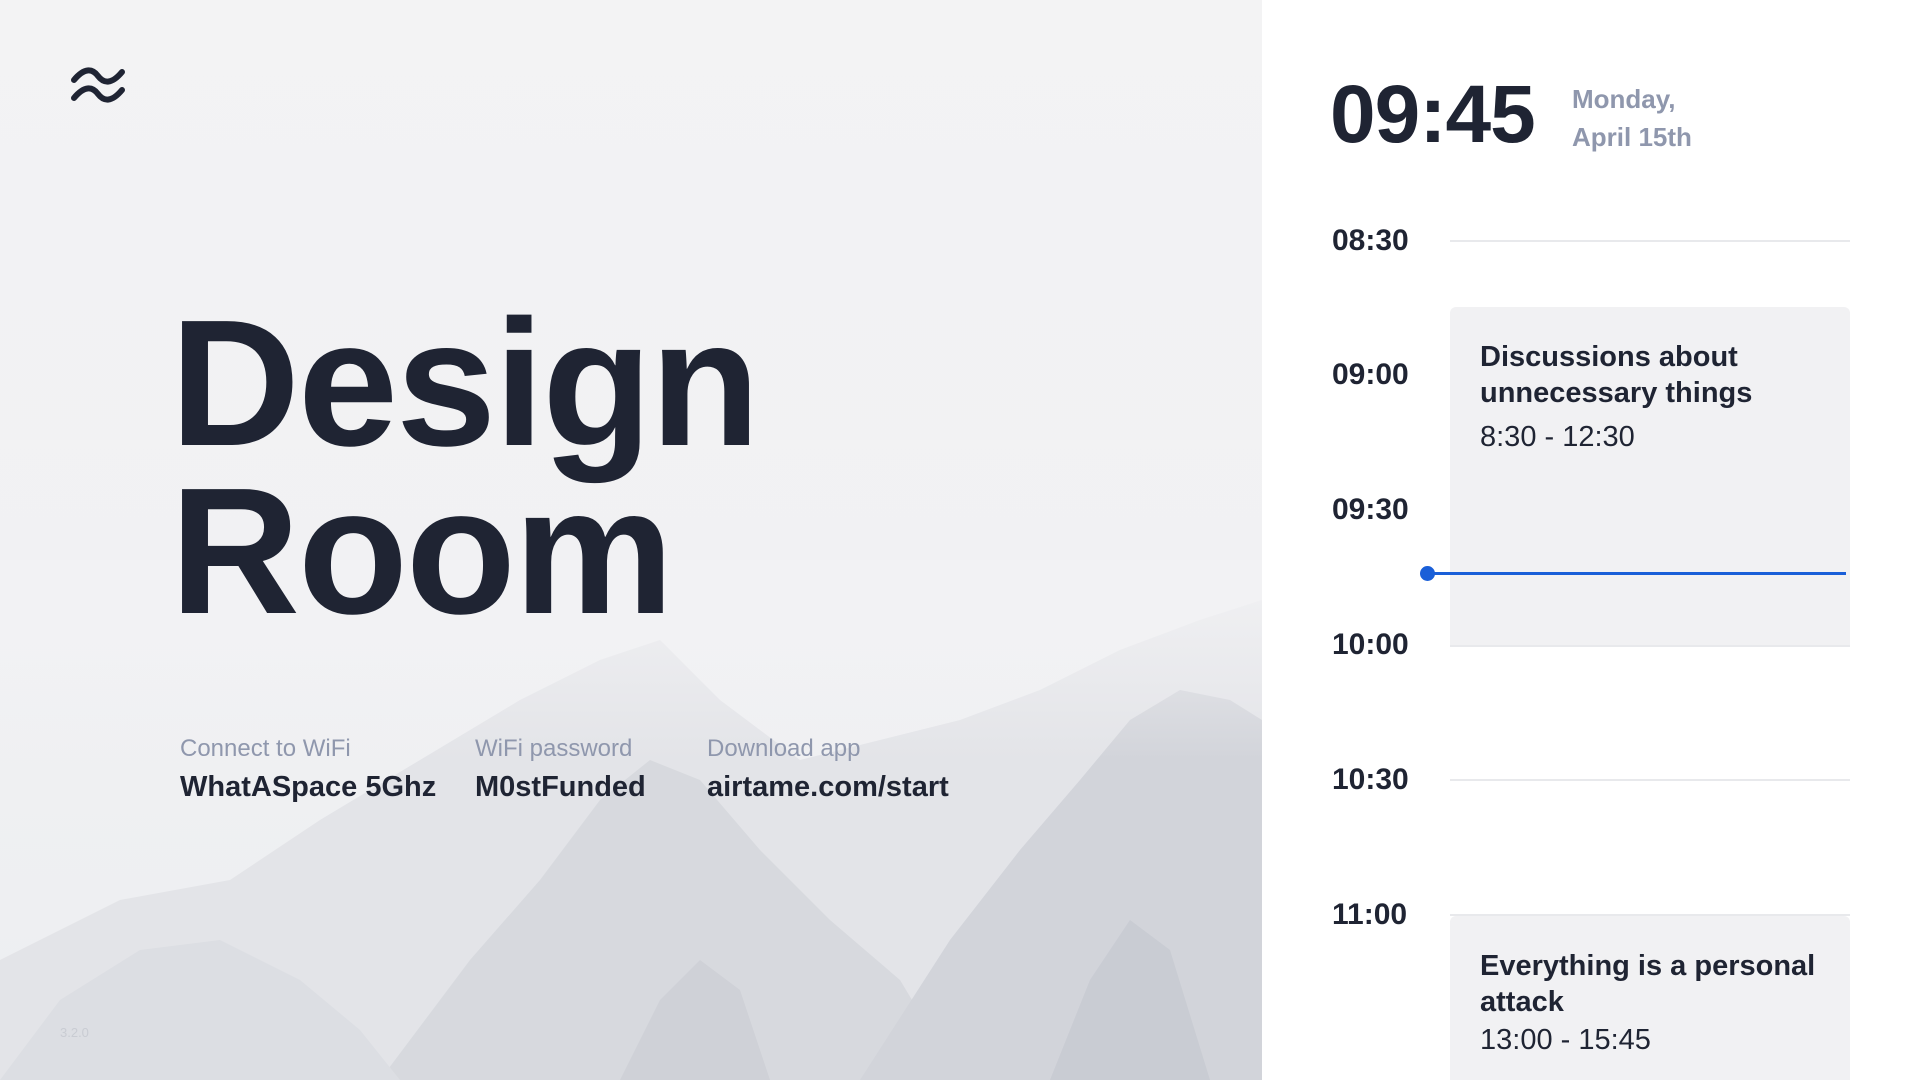 This screenshot has width=1920, height=1080. I want to click on current-time-indicator-dot, so click(1427, 573).